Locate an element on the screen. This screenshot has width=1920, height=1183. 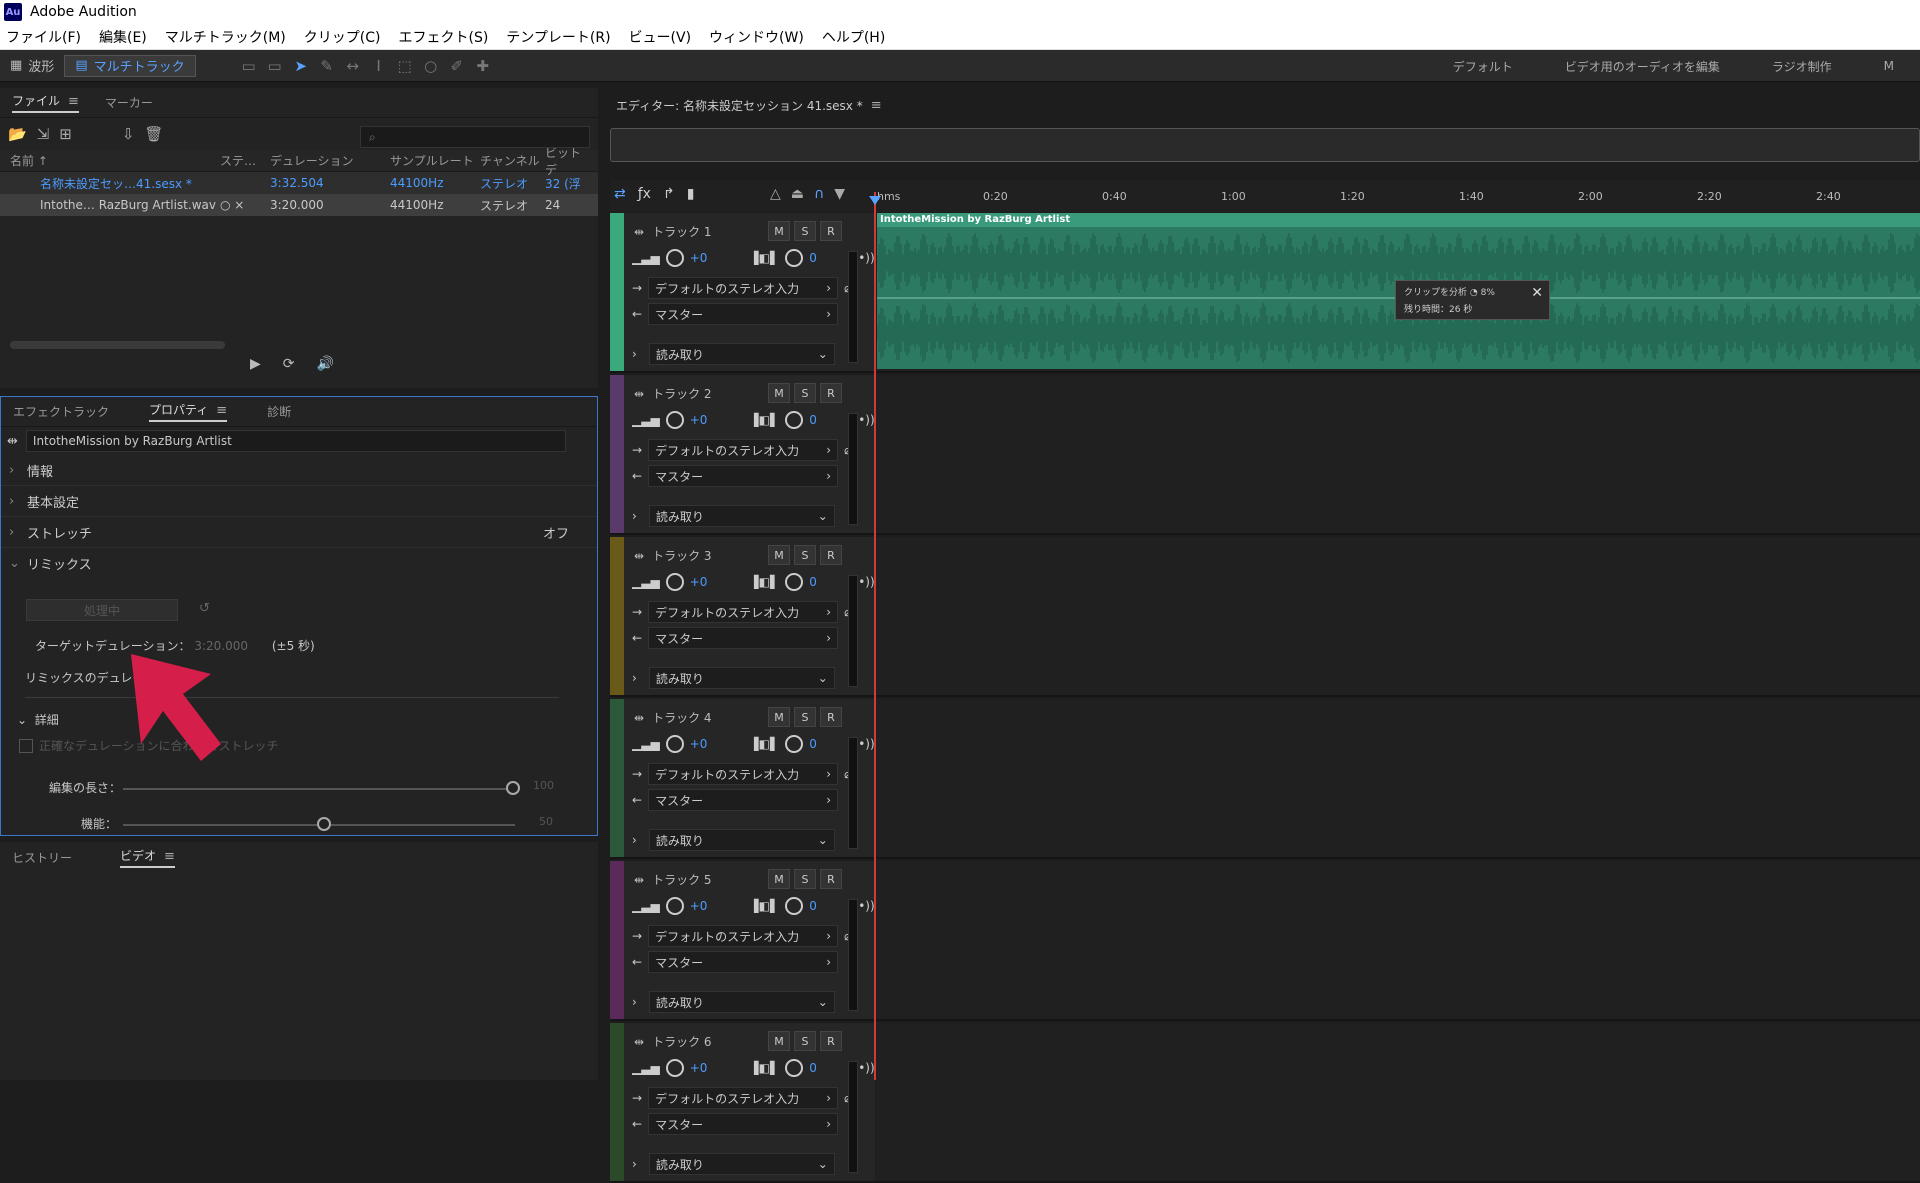
section-stretch: › ストレッチ オフ is located at coordinates (299, 532).